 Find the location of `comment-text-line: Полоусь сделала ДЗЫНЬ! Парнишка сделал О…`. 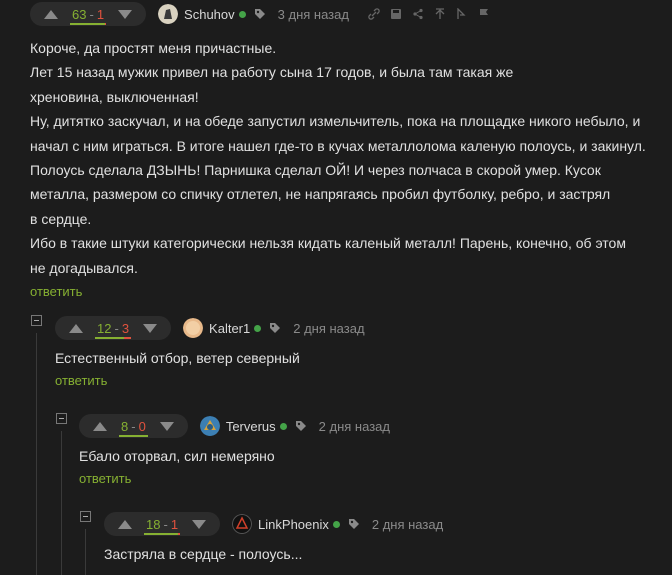

comment-text-line: Полоусь сделала ДЗЫНЬ! Парнишка сделал О… is located at coordinates (315, 170).